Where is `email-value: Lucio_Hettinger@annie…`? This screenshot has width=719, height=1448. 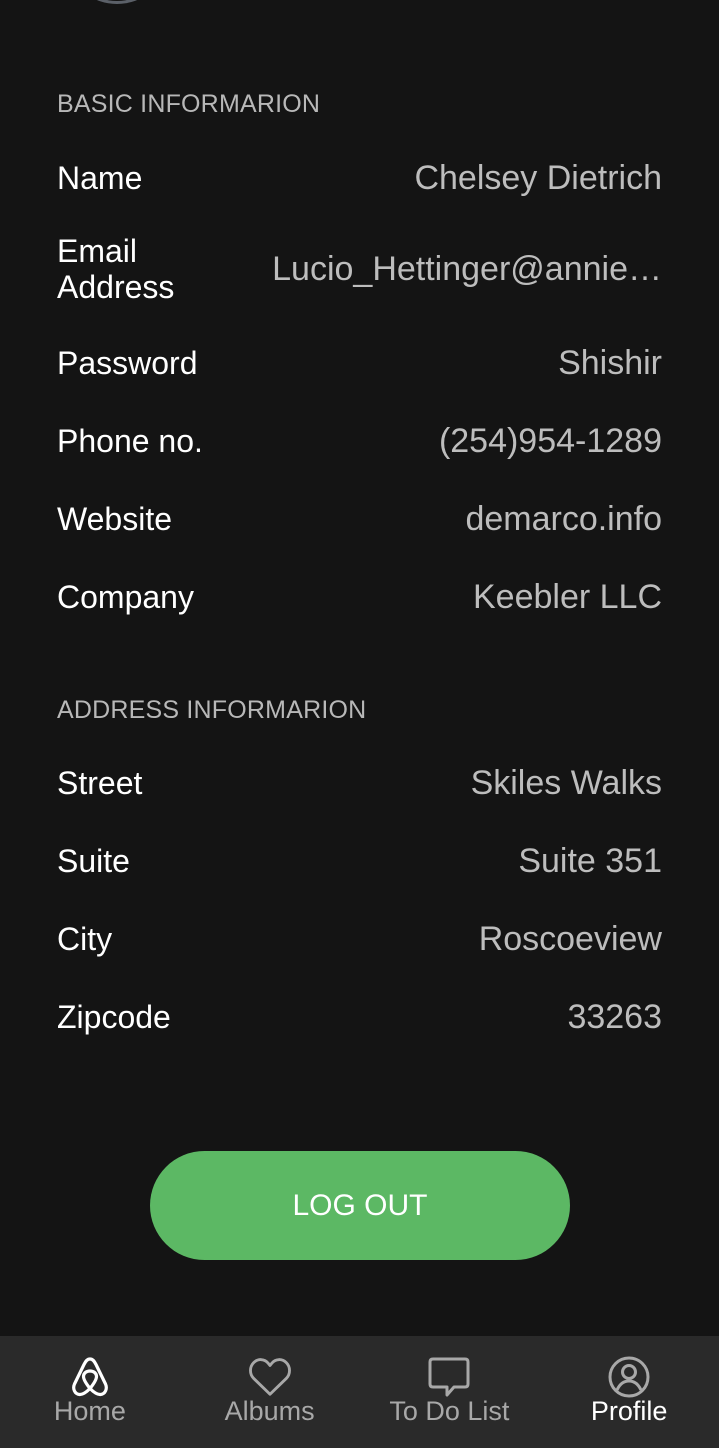 email-value: Lucio_Hettinger@annie… is located at coordinates (467, 268).